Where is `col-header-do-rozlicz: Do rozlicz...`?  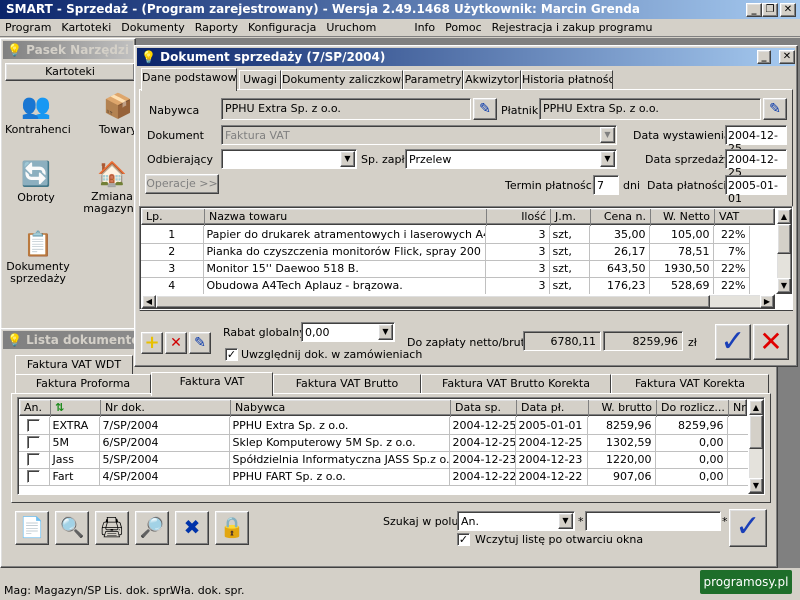
col-header-do-rozlicz: Do rozlicz... is located at coordinates (692, 408).